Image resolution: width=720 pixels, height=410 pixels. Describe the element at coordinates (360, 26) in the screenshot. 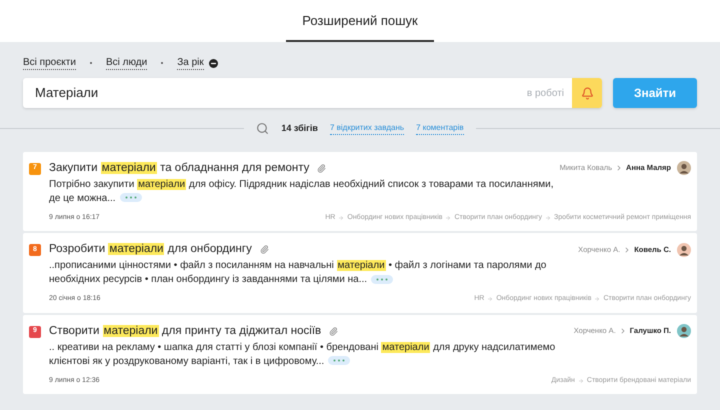

I see `tab: Розширений пошук` at that location.